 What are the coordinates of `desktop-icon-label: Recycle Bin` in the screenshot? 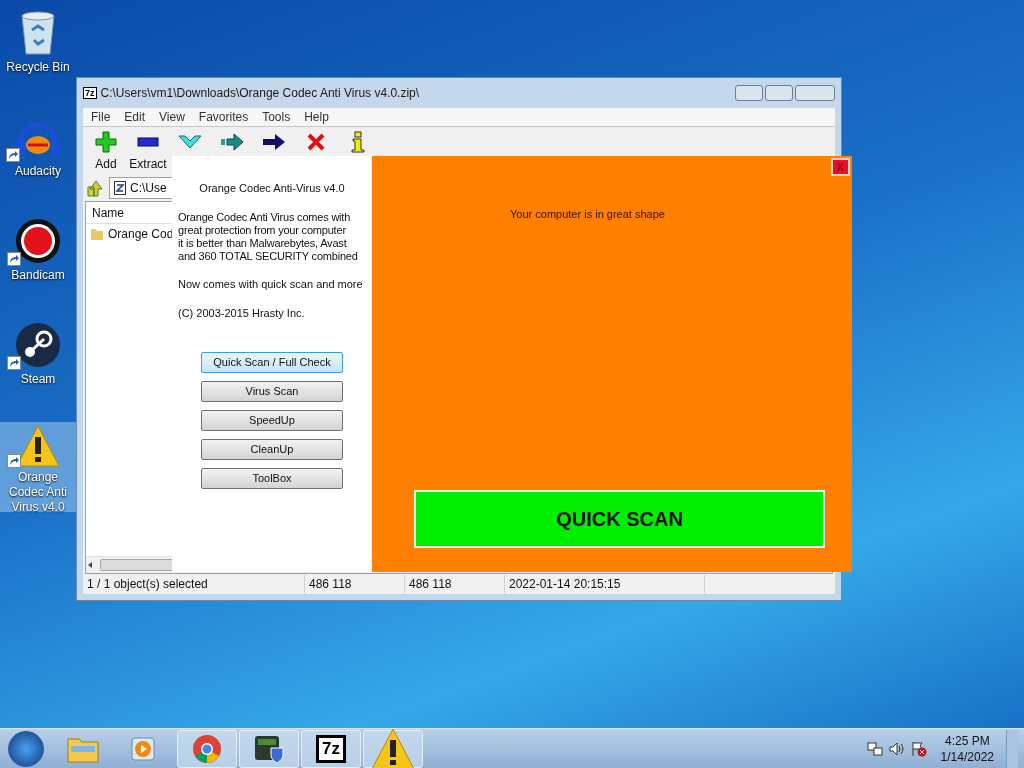 It's located at (38, 67).